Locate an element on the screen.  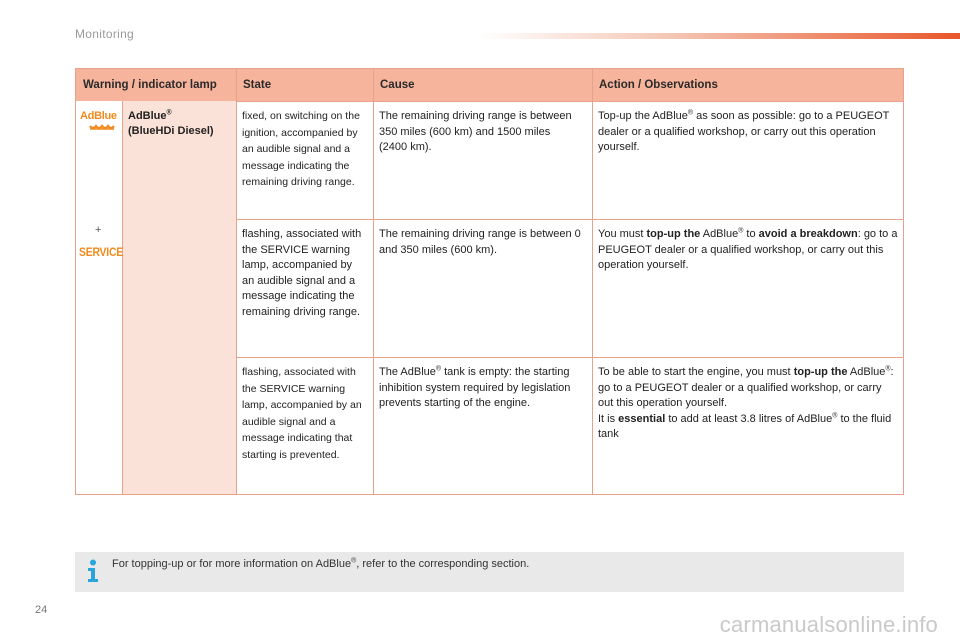
text-run: You must is located at coordinates (622, 234).